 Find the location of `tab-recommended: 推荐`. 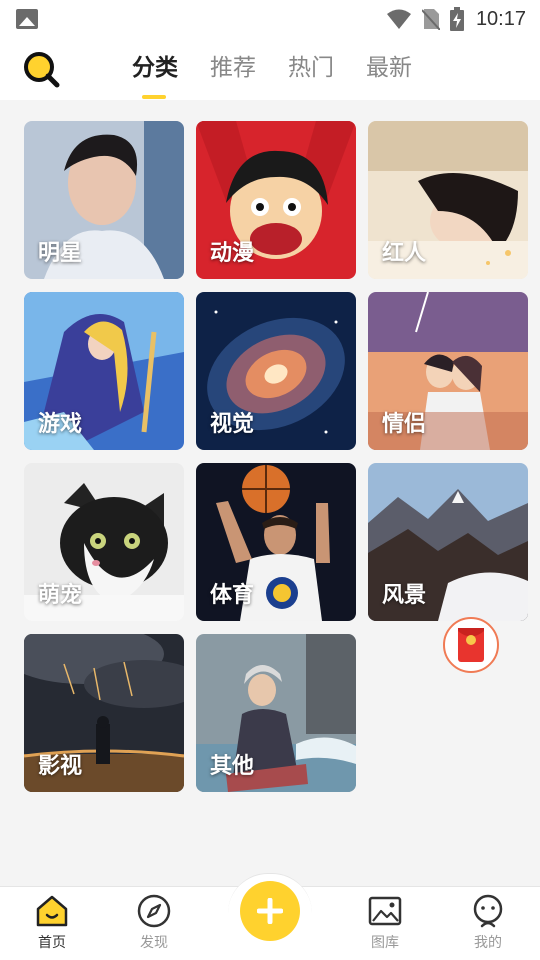

tab-recommended: 推荐 is located at coordinates (233, 69).